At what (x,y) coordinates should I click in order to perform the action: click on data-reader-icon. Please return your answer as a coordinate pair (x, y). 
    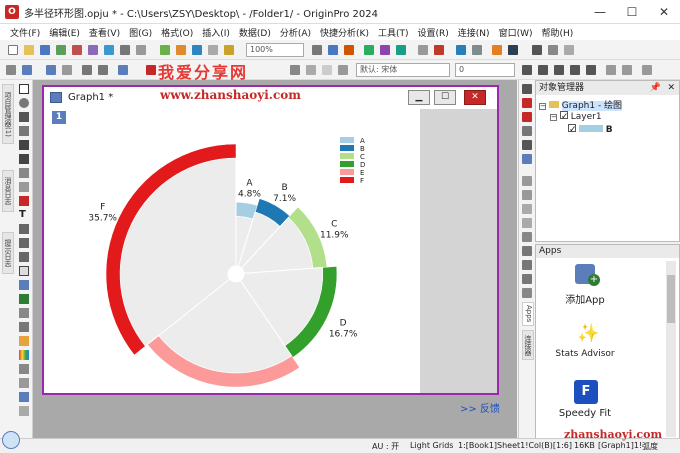
    Looking at the image, I should click on (439, 50).